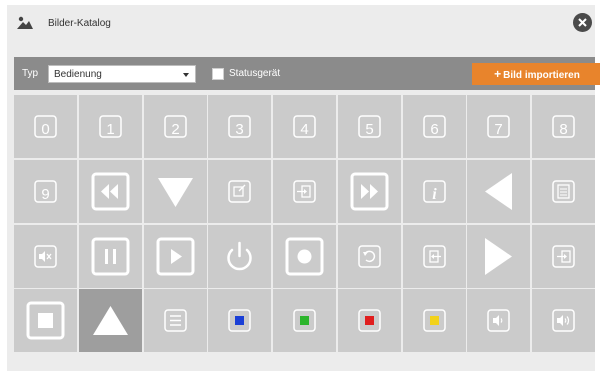  What do you see at coordinates (45, 129) in the screenshot?
I see `icon-text: 0` at bounding box center [45, 129].